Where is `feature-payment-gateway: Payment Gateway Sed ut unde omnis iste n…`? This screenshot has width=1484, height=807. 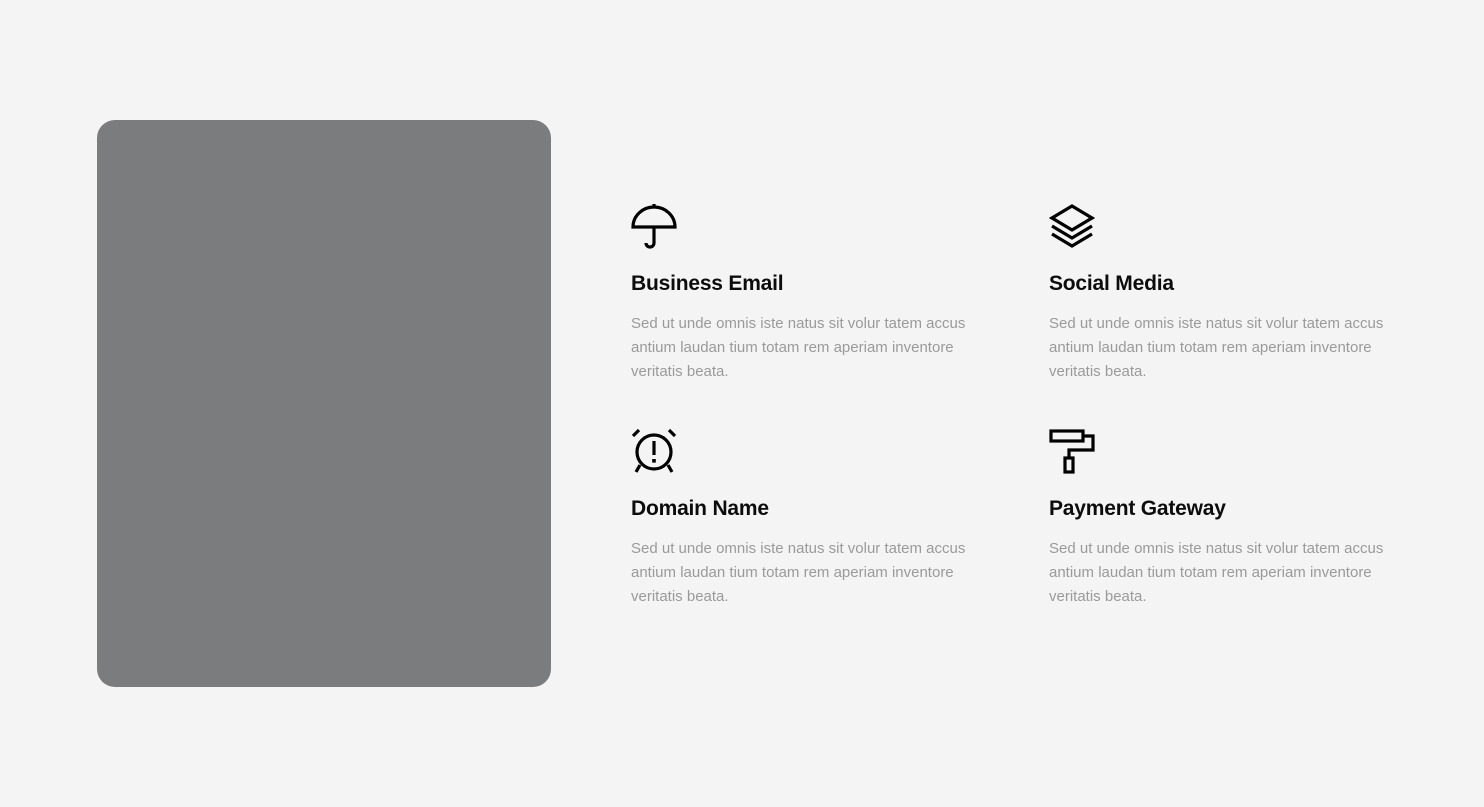 feature-payment-gateway: Payment Gateway Sed ut unde omnis iste n… is located at coordinates (1229, 516).